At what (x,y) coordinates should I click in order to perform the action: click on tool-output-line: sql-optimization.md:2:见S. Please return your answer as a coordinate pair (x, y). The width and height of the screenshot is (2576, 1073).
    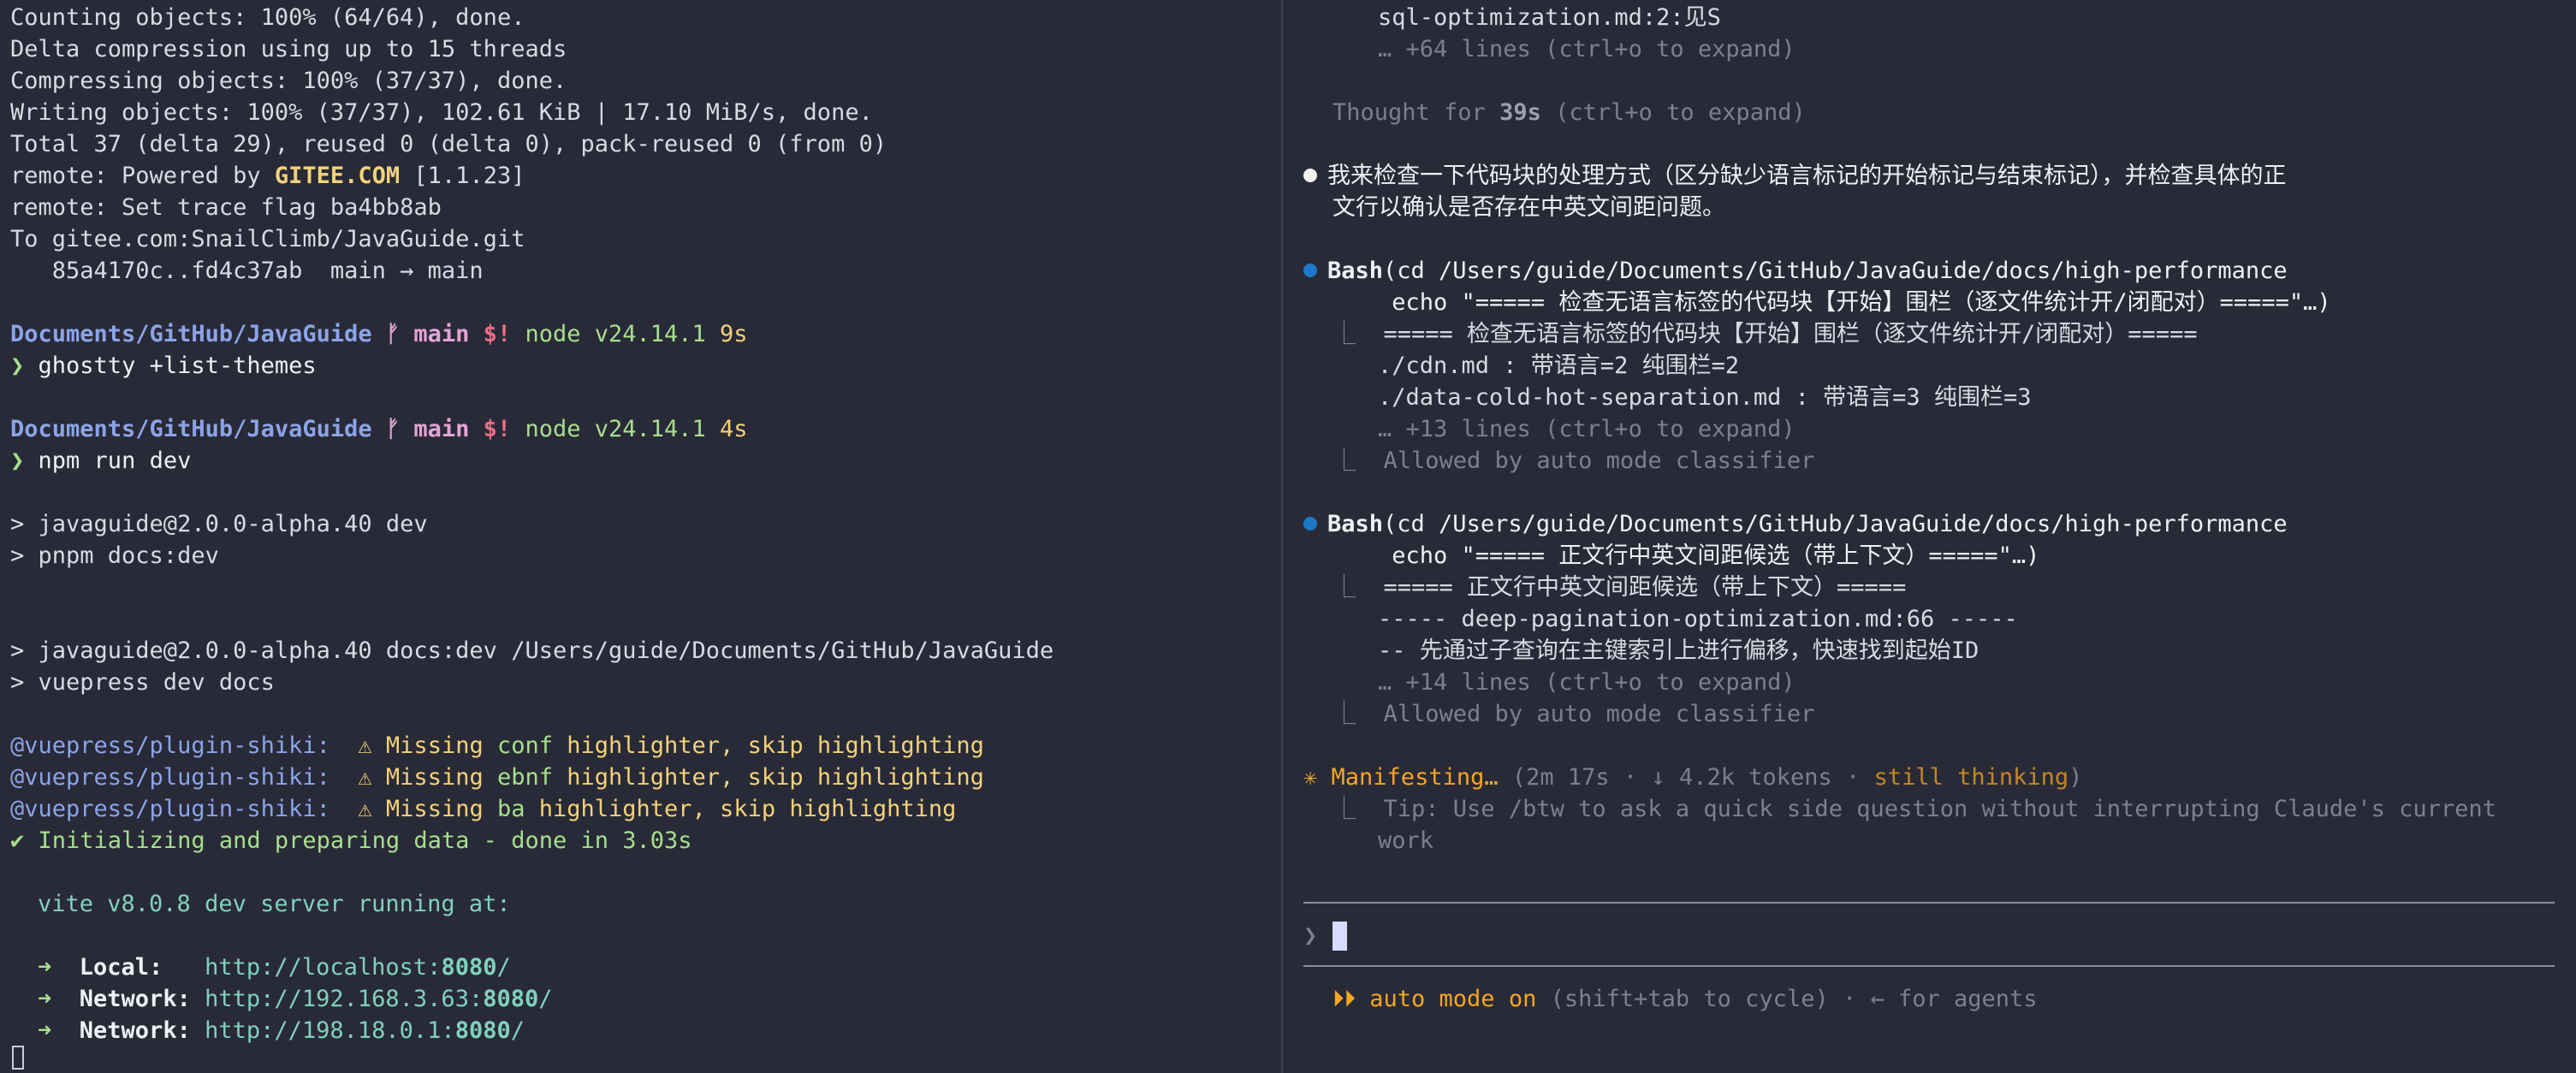
    Looking at the image, I should click on (1549, 17).